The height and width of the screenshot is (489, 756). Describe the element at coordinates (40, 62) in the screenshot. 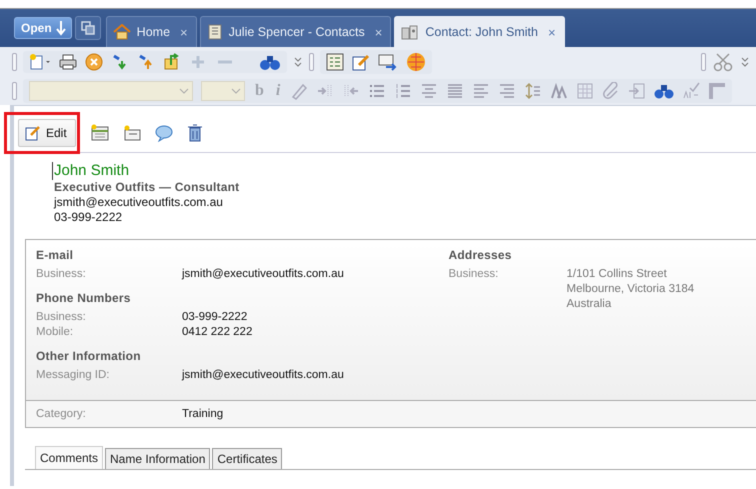

I see `new-item-icon` at that location.